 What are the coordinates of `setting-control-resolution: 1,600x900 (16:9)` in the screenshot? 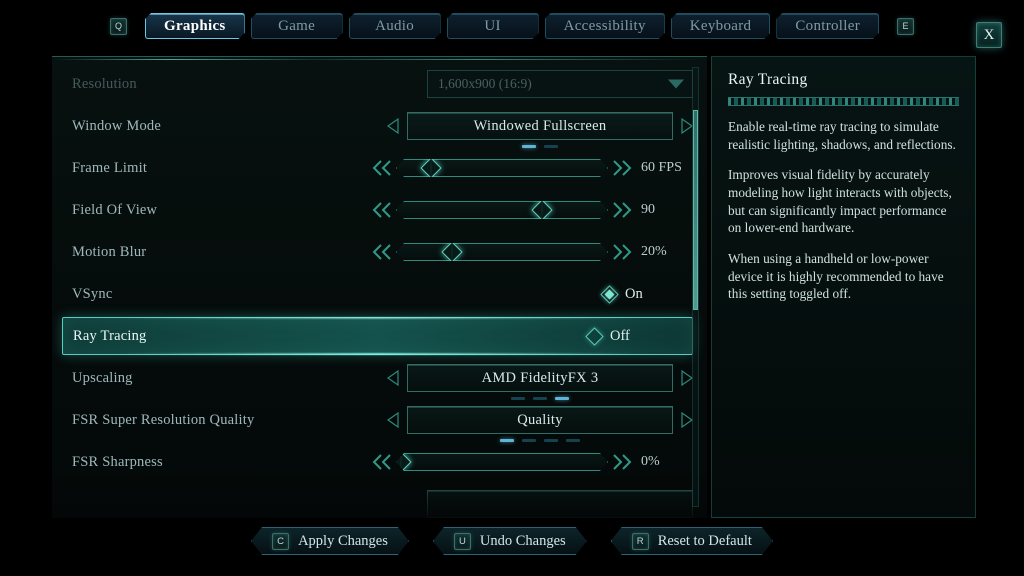 It's located at (532, 84).